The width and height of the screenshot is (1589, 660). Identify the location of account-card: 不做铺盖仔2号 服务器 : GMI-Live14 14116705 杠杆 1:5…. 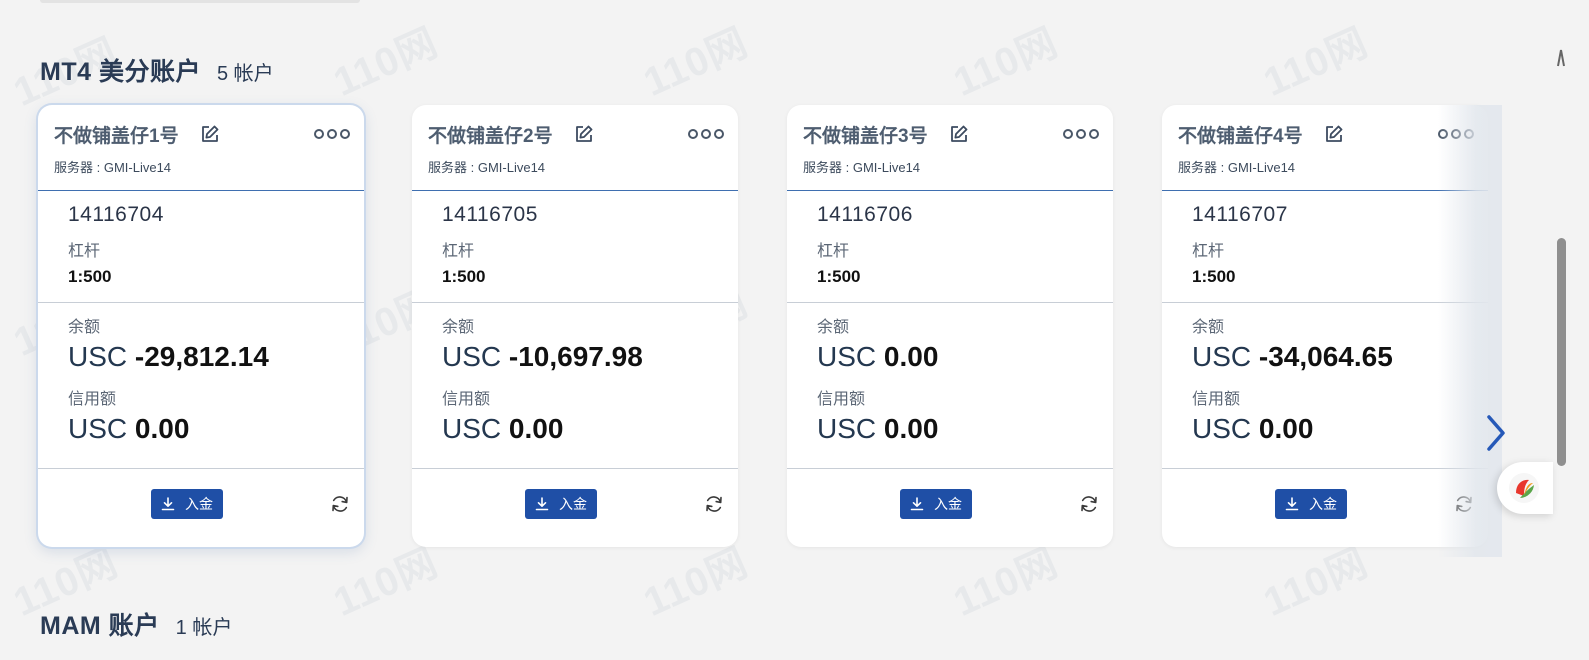
(575, 326).